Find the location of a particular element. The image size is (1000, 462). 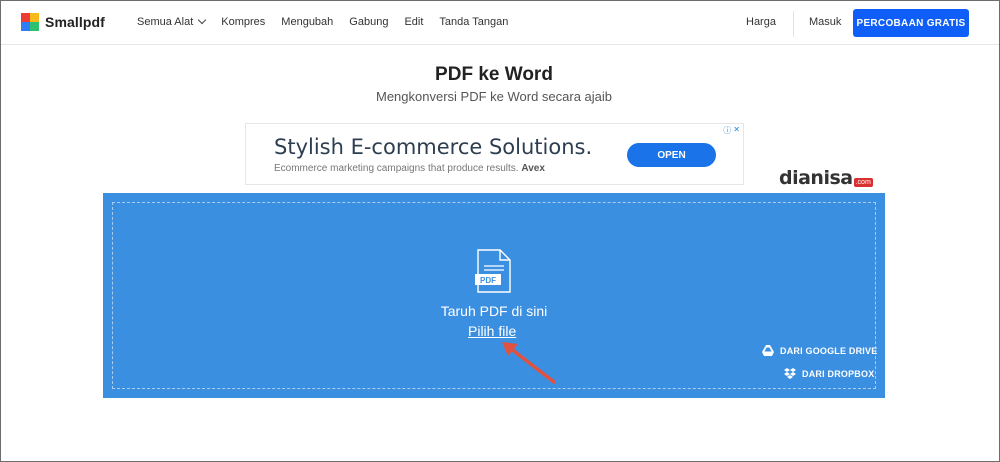

nav-all-tools: Semua Alat is located at coordinates (172, 21).